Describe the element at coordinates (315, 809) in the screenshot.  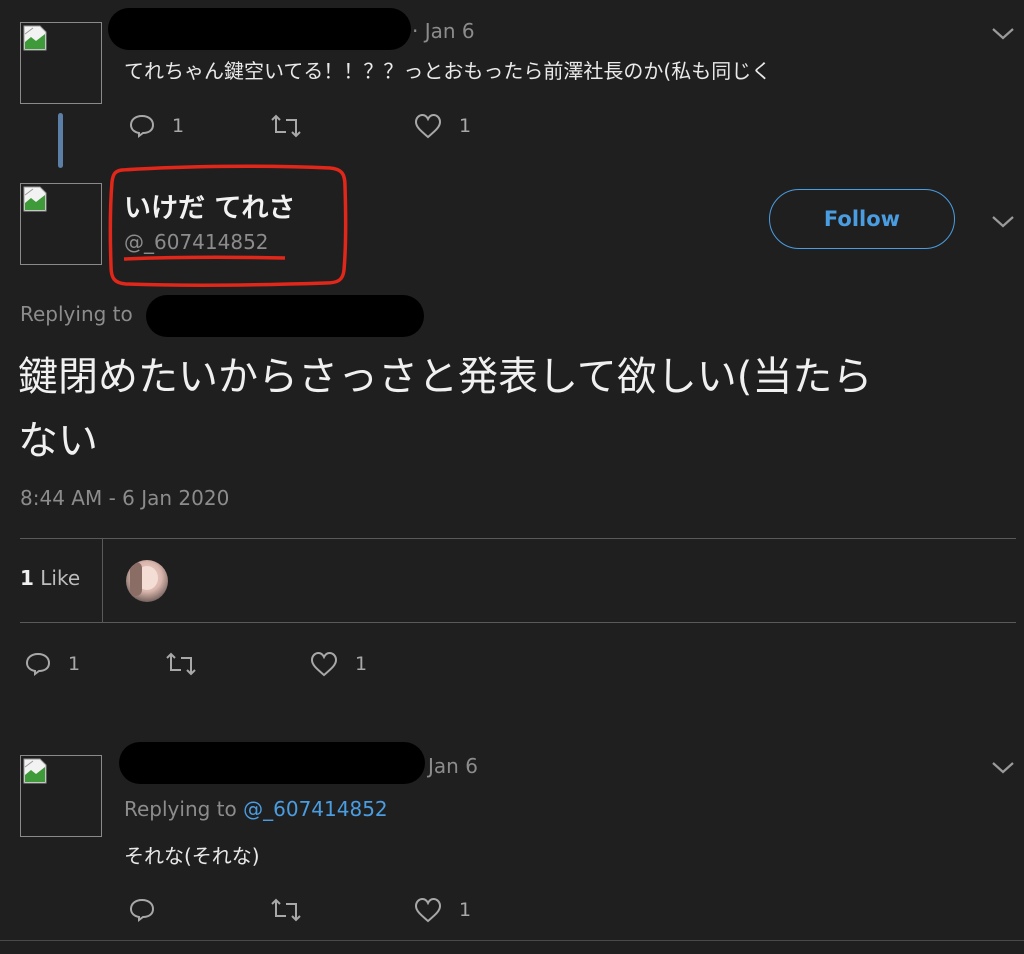
I see `replying-to-handle: @_607414852` at that location.